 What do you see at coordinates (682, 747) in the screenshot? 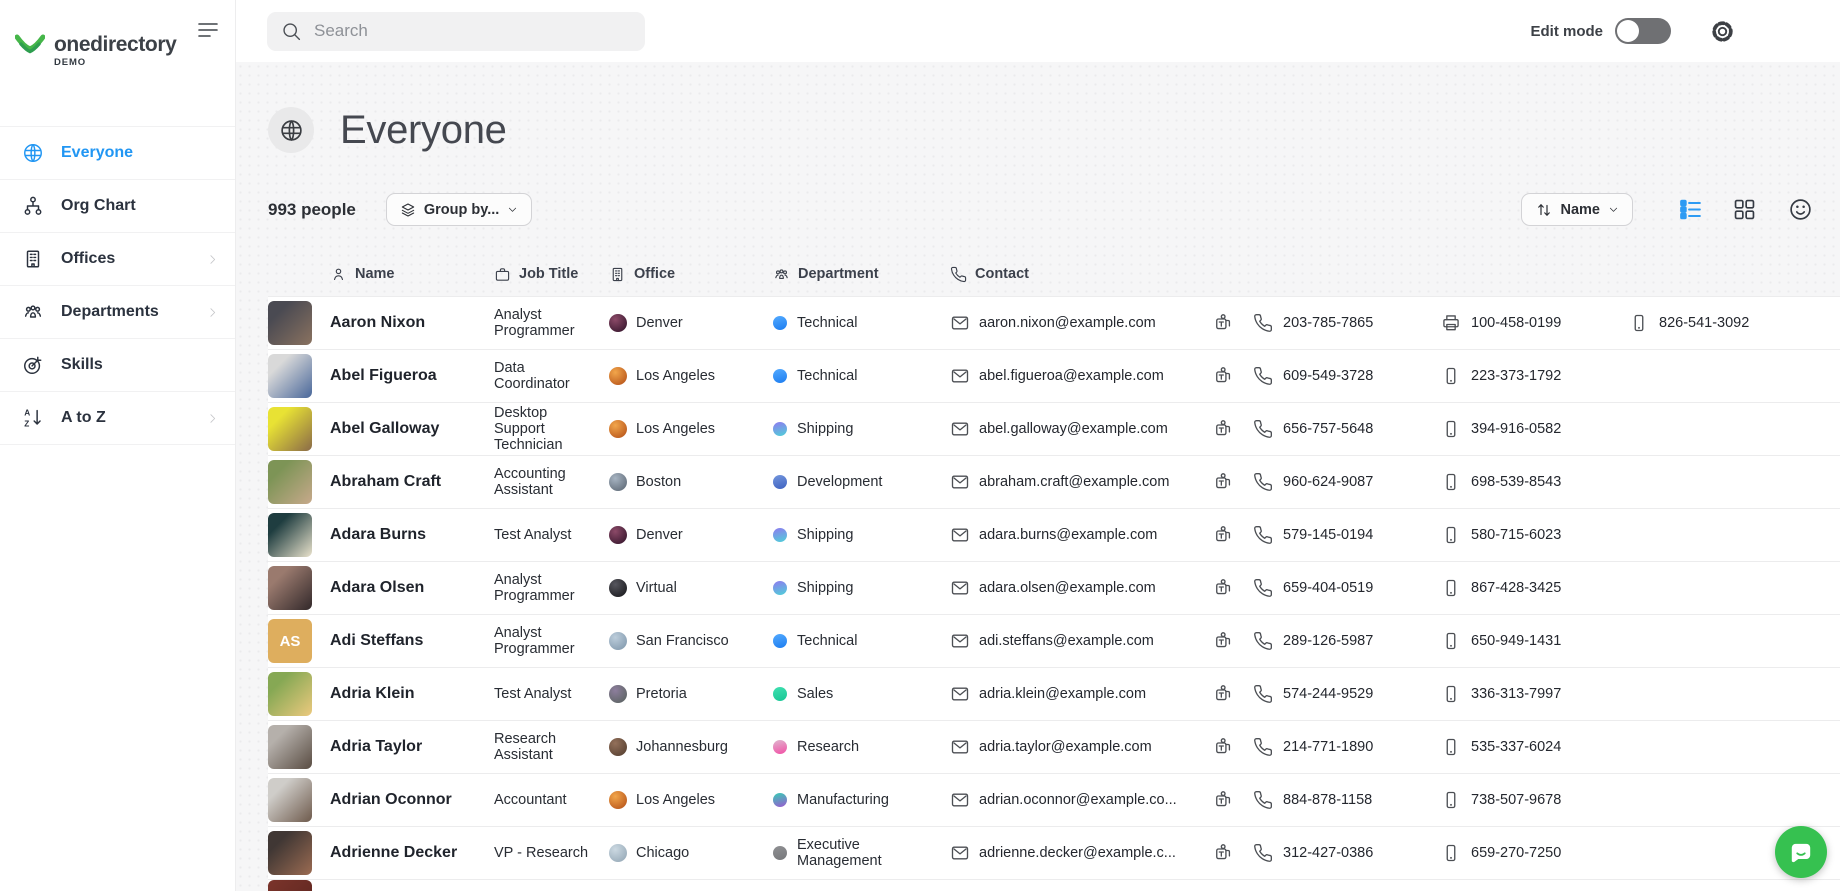
I see `office-name: Johannesburg` at bounding box center [682, 747].